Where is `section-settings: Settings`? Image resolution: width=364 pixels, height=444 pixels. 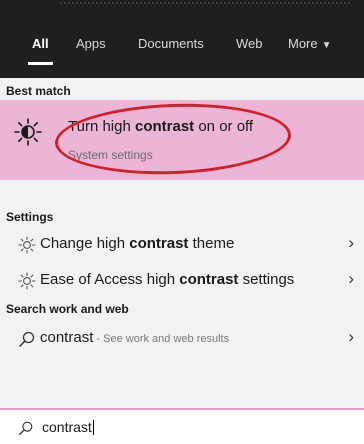
section-settings: Settings is located at coordinates (30, 217).